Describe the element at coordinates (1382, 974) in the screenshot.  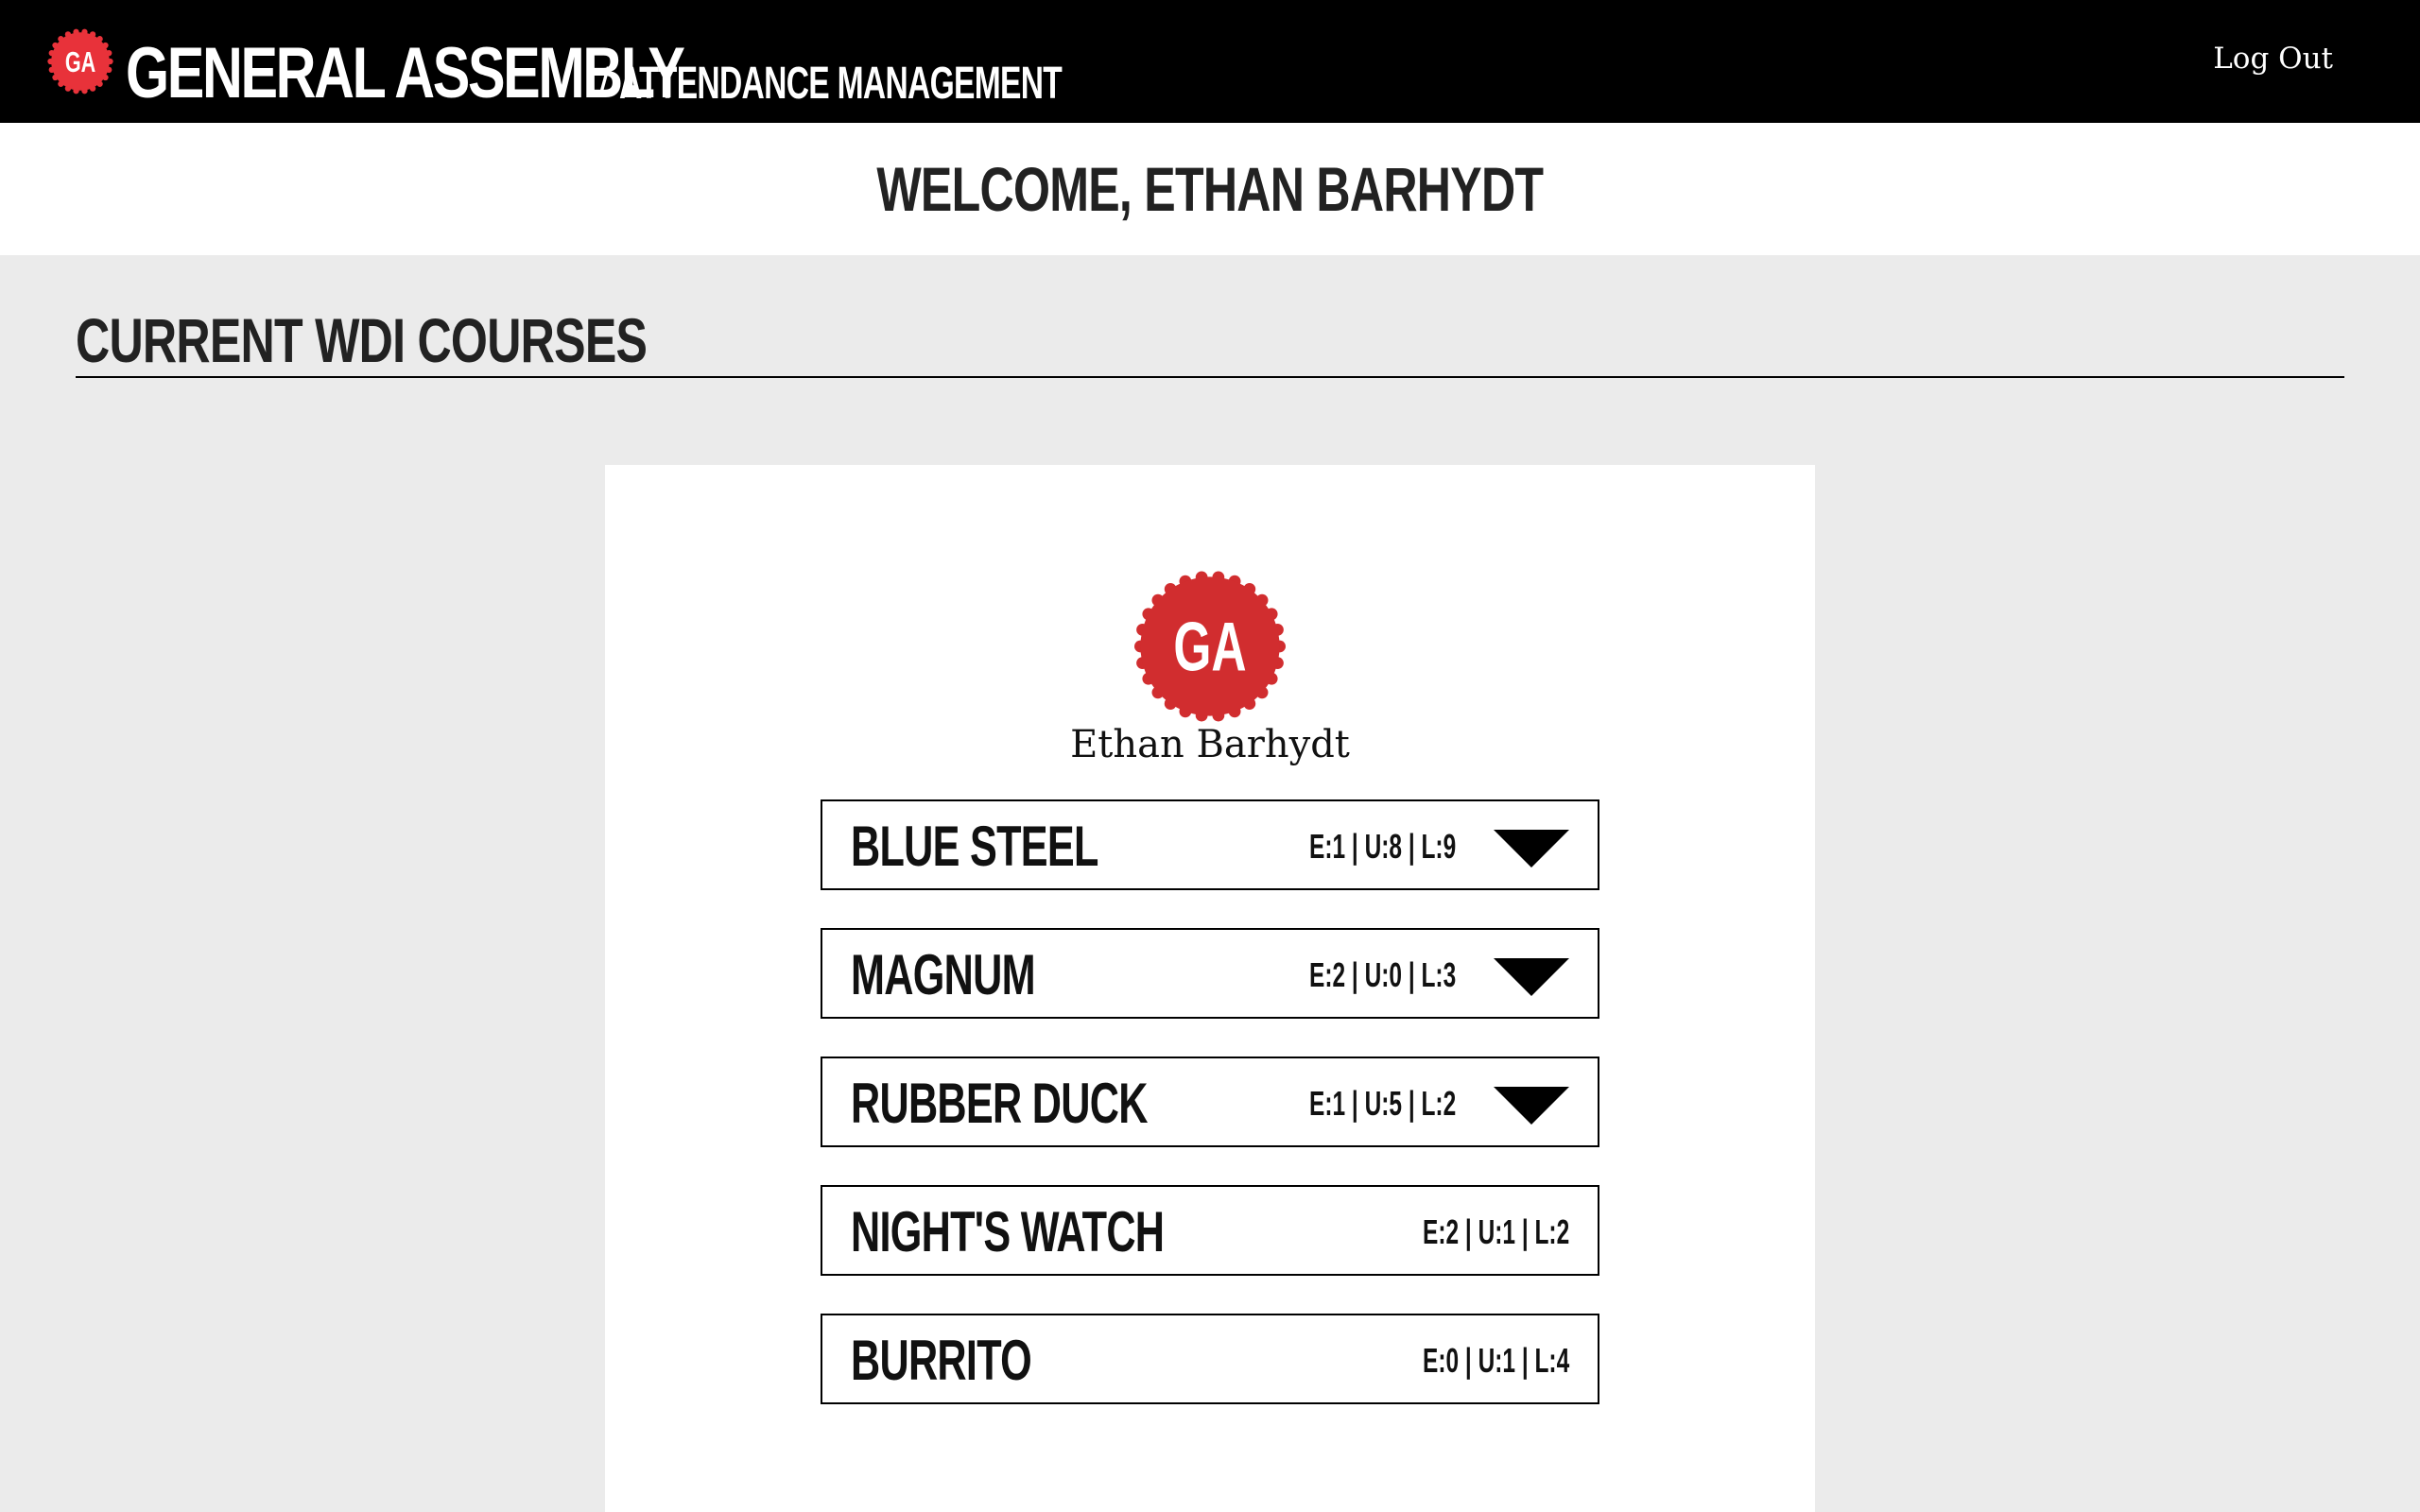
I see `course-stats: E:2 | U:0 | L:3` at that location.